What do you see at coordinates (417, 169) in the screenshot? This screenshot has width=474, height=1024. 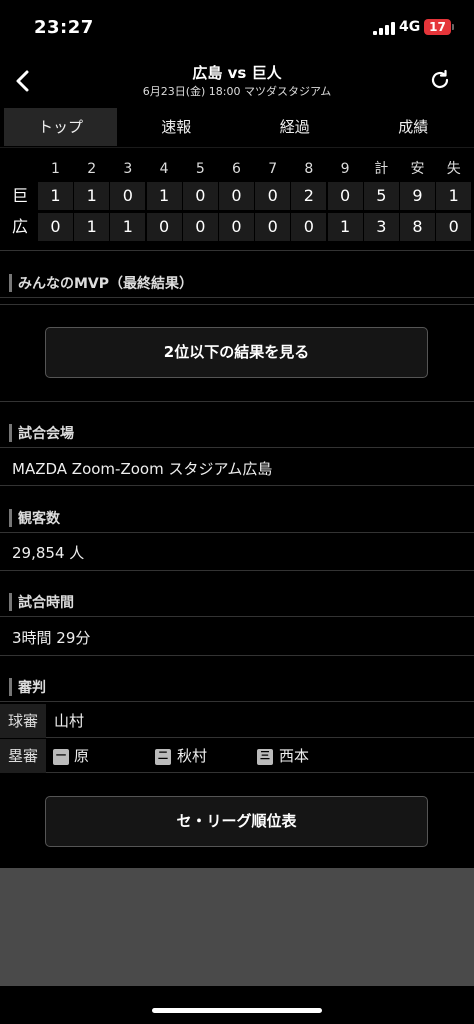 I see `scoreboard-header-cell: 安` at bounding box center [417, 169].